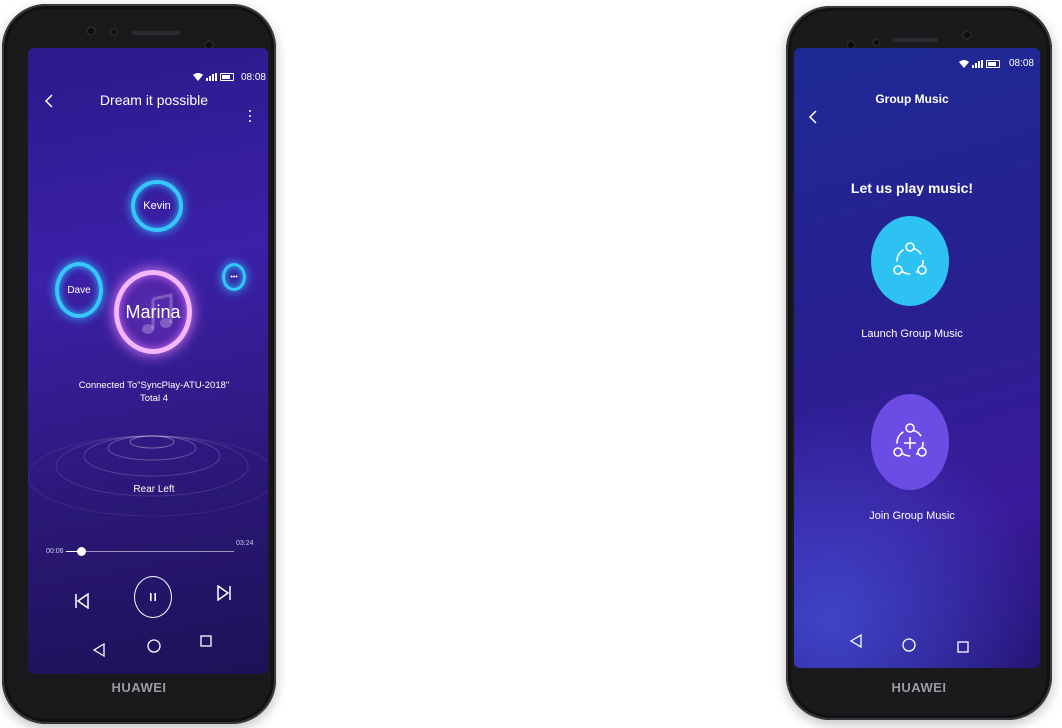  Describe the element at coordinates (154, 385) in the screenshot. I see `connection-text: Connected To"SyncPlay-ATU-2018"` at that location.